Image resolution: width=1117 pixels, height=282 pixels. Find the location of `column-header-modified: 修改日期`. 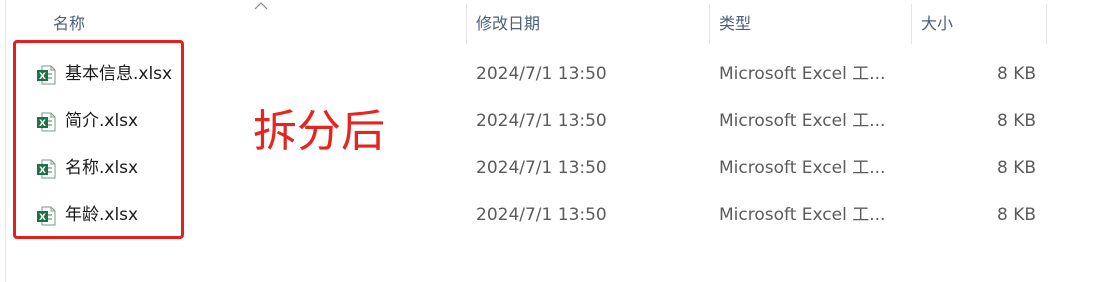

column-header-modified: 修改日期 is located at coordinates (508, 22).